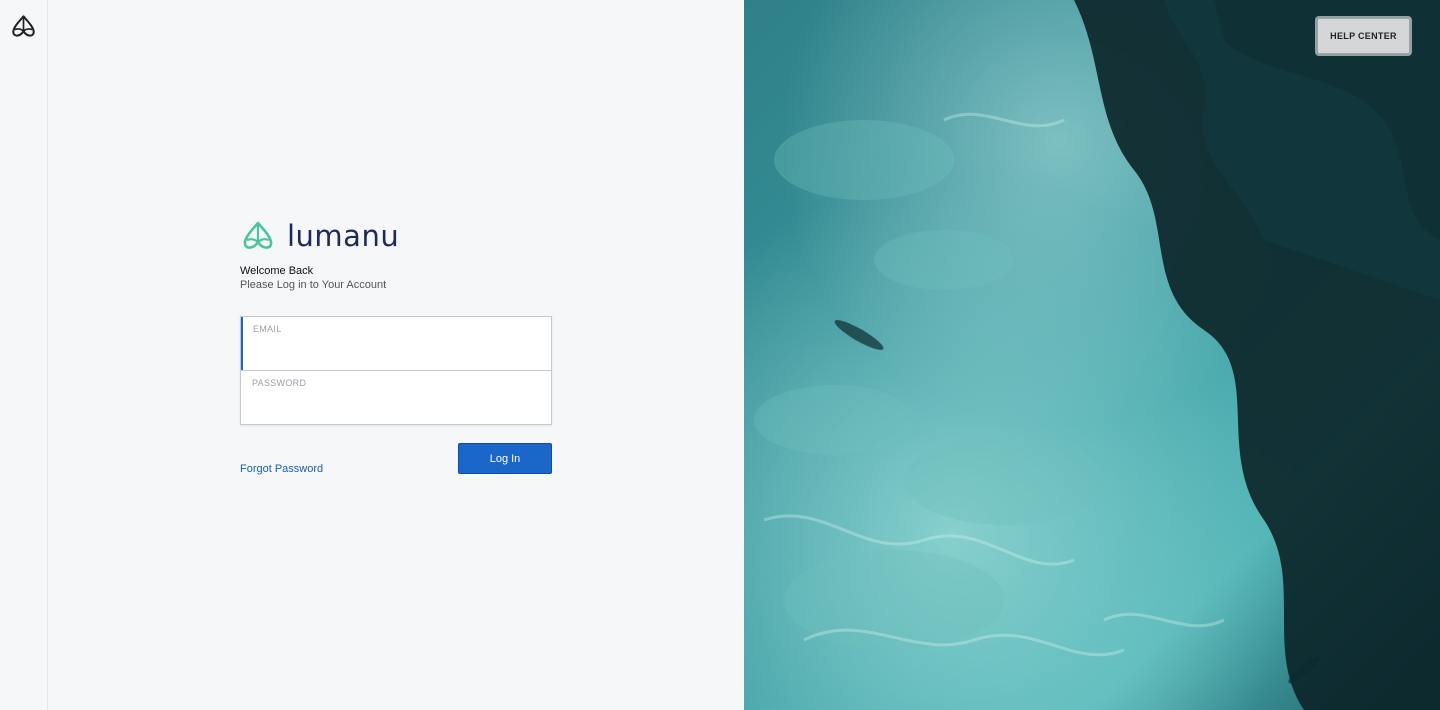 This screenshot has height=710, width=1440. Describe the element at coordinates (281, 469) in the screenshot. I see `forgot-password-link: Forgot Password` at that location.